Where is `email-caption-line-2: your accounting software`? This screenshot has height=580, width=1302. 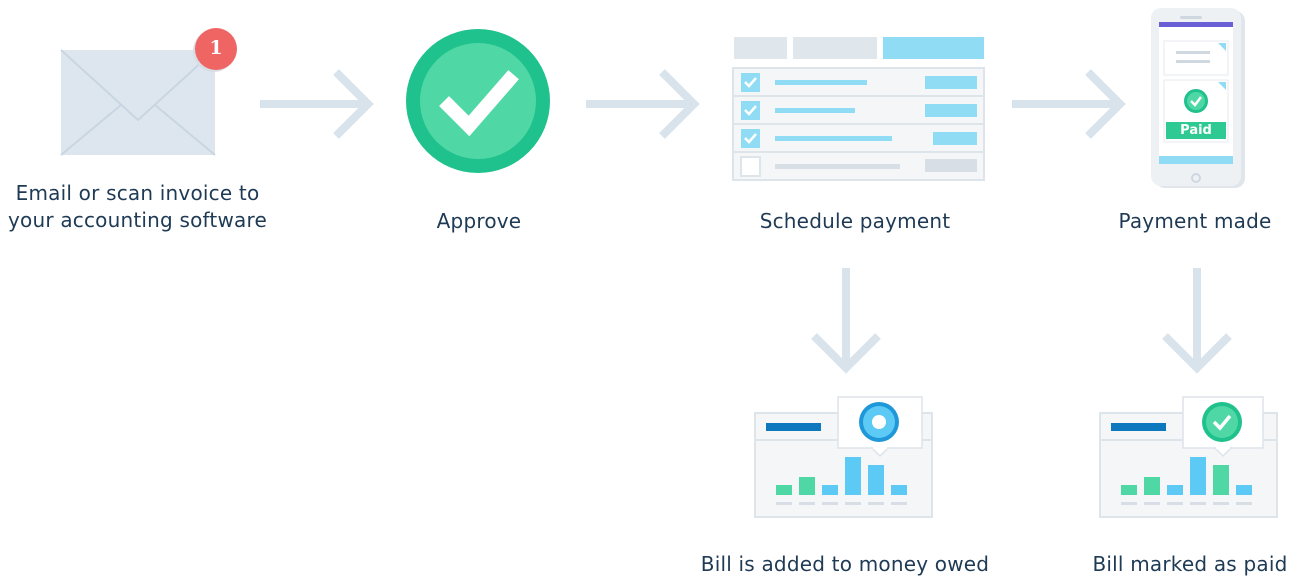
email-caption-line-2: your accounting software is located at coordinates (137, 220).